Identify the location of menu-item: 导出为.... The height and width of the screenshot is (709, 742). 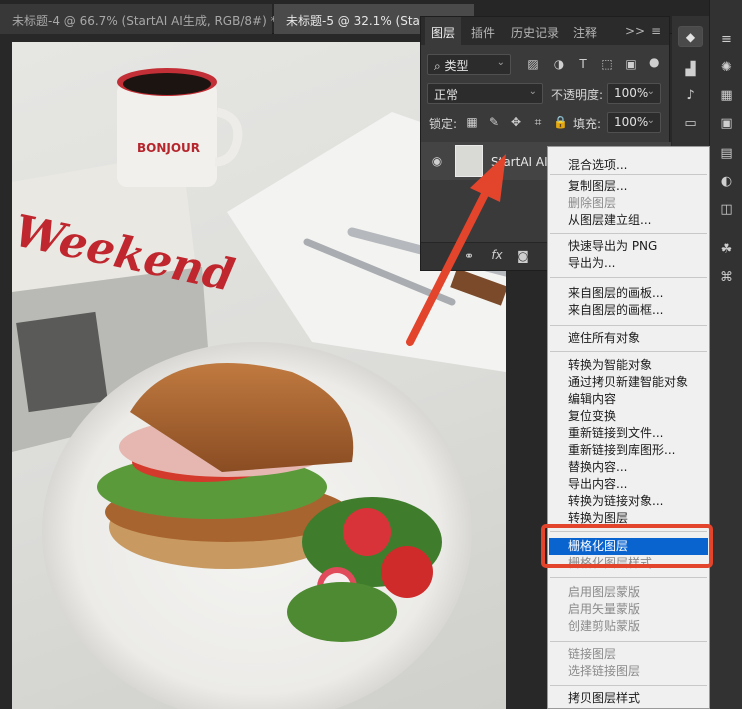
(591, 263).